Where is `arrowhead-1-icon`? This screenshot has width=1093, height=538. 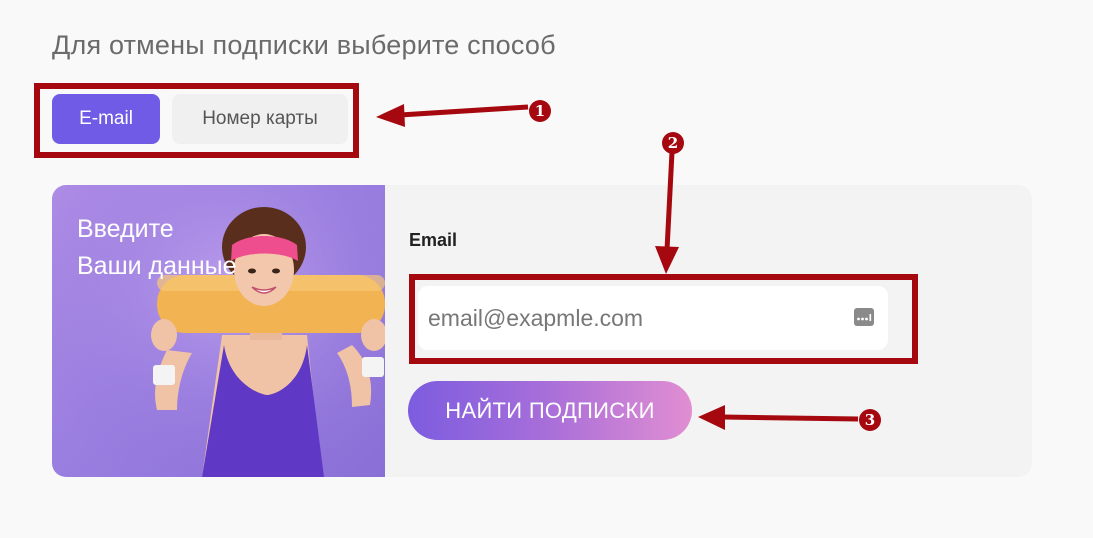
arrowhead-1-icon is located at coordinates (390, 115).